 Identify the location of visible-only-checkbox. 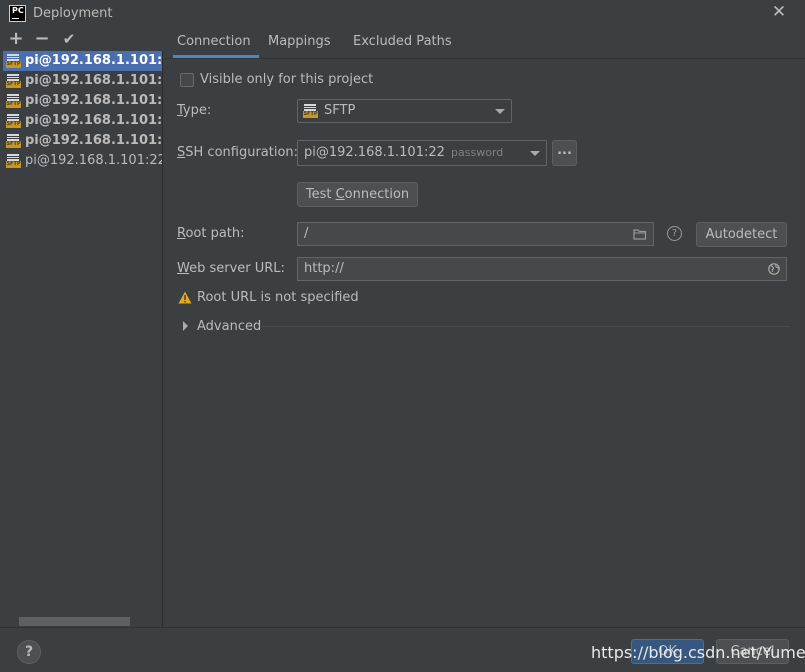
(187, 80).